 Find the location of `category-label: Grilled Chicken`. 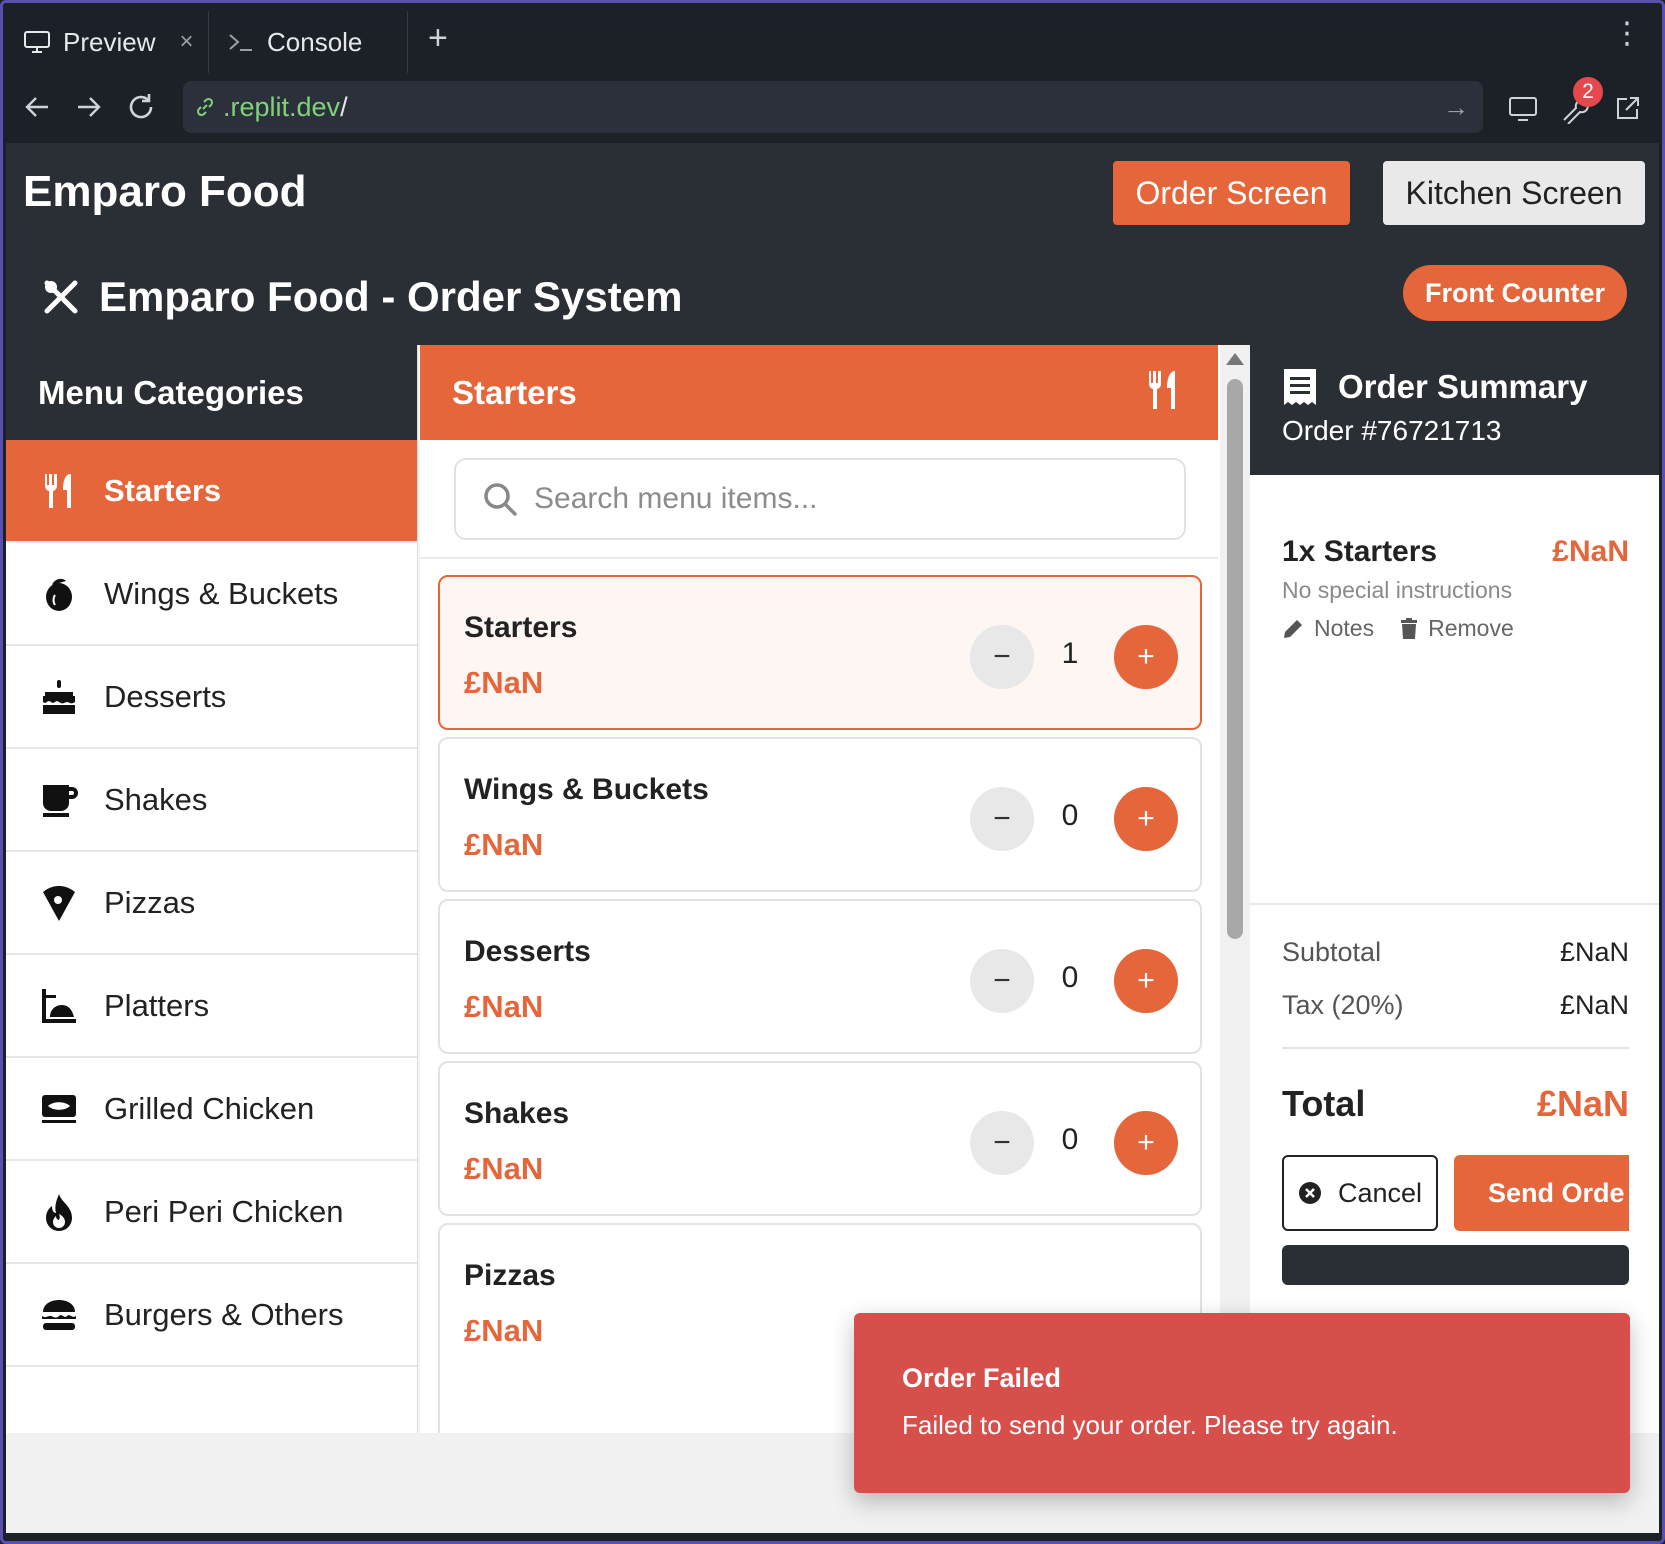

category-label: Grilled Chicken is located at coordinates (209, 1108).